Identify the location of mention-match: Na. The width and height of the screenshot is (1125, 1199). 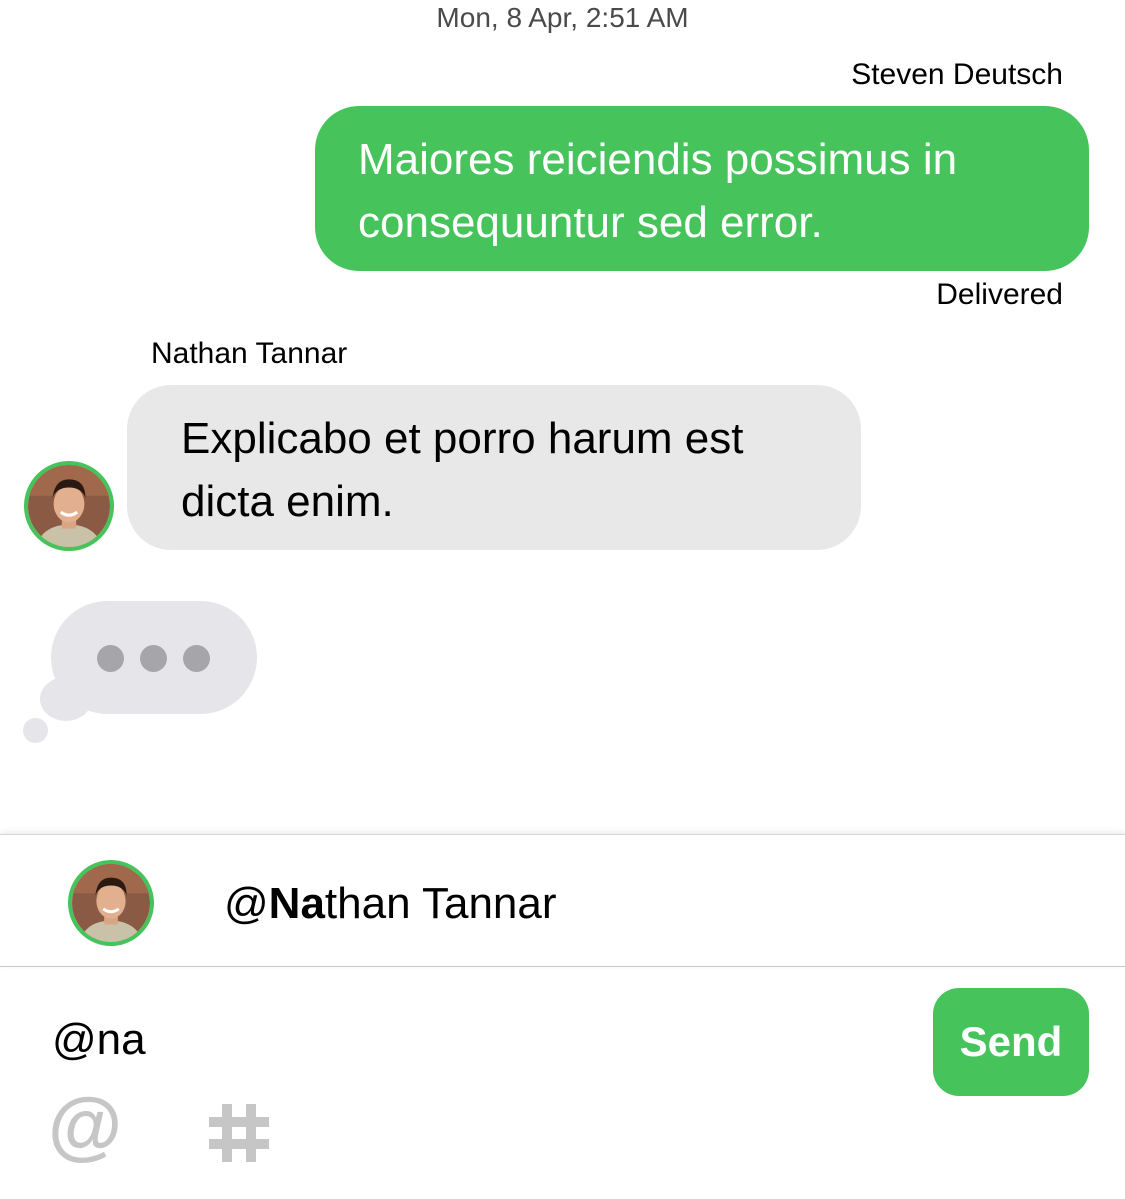
(296, 903).